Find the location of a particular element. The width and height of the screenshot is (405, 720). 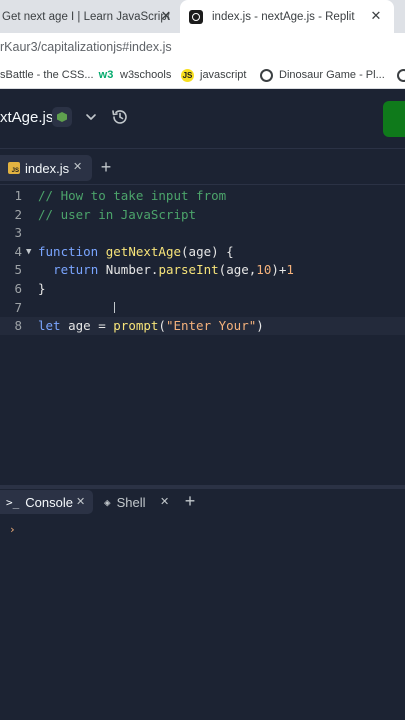

console-tab-strip: >_ Console ✕ ◈ Shell ✕ + is located at coordinates (202, 502).